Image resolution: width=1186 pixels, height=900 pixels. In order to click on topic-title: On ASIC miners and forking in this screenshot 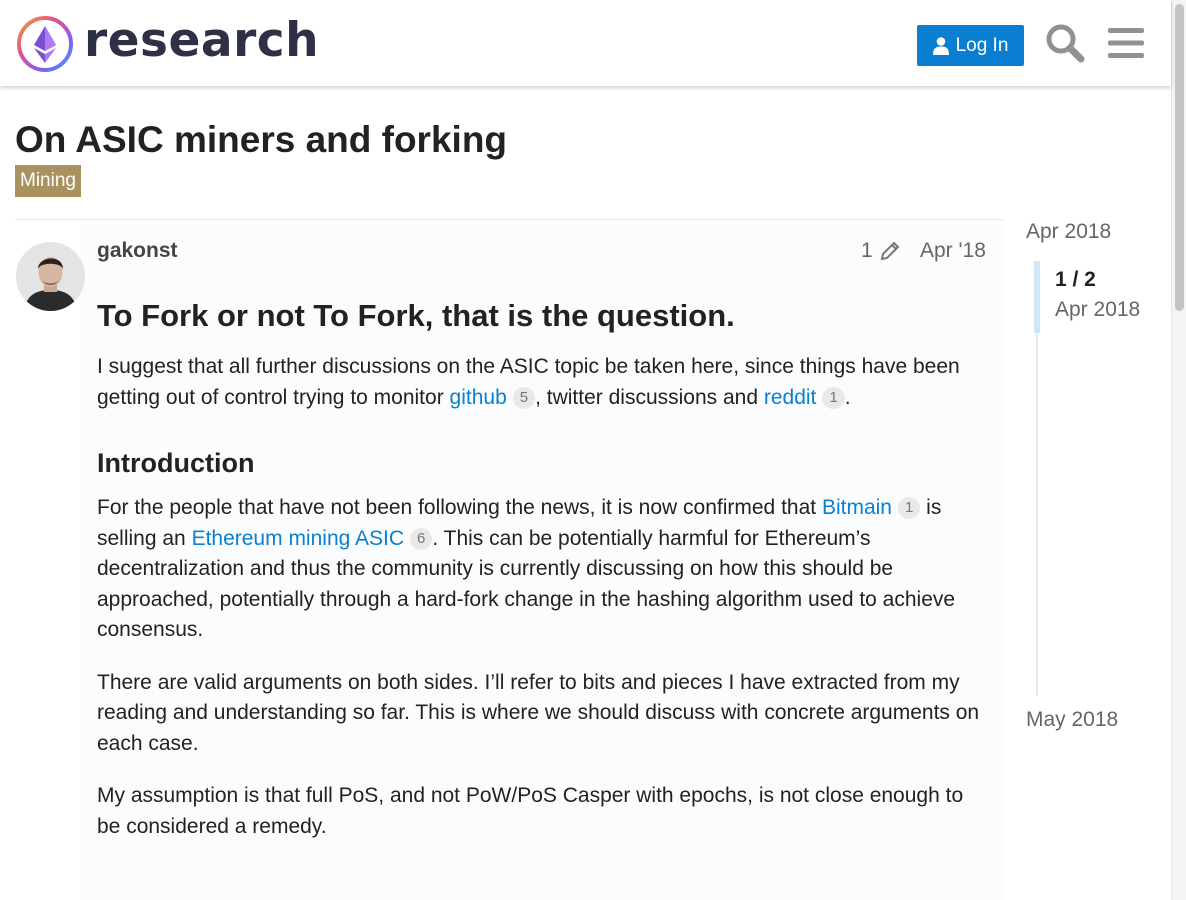, I will do `click(261, 140)`.